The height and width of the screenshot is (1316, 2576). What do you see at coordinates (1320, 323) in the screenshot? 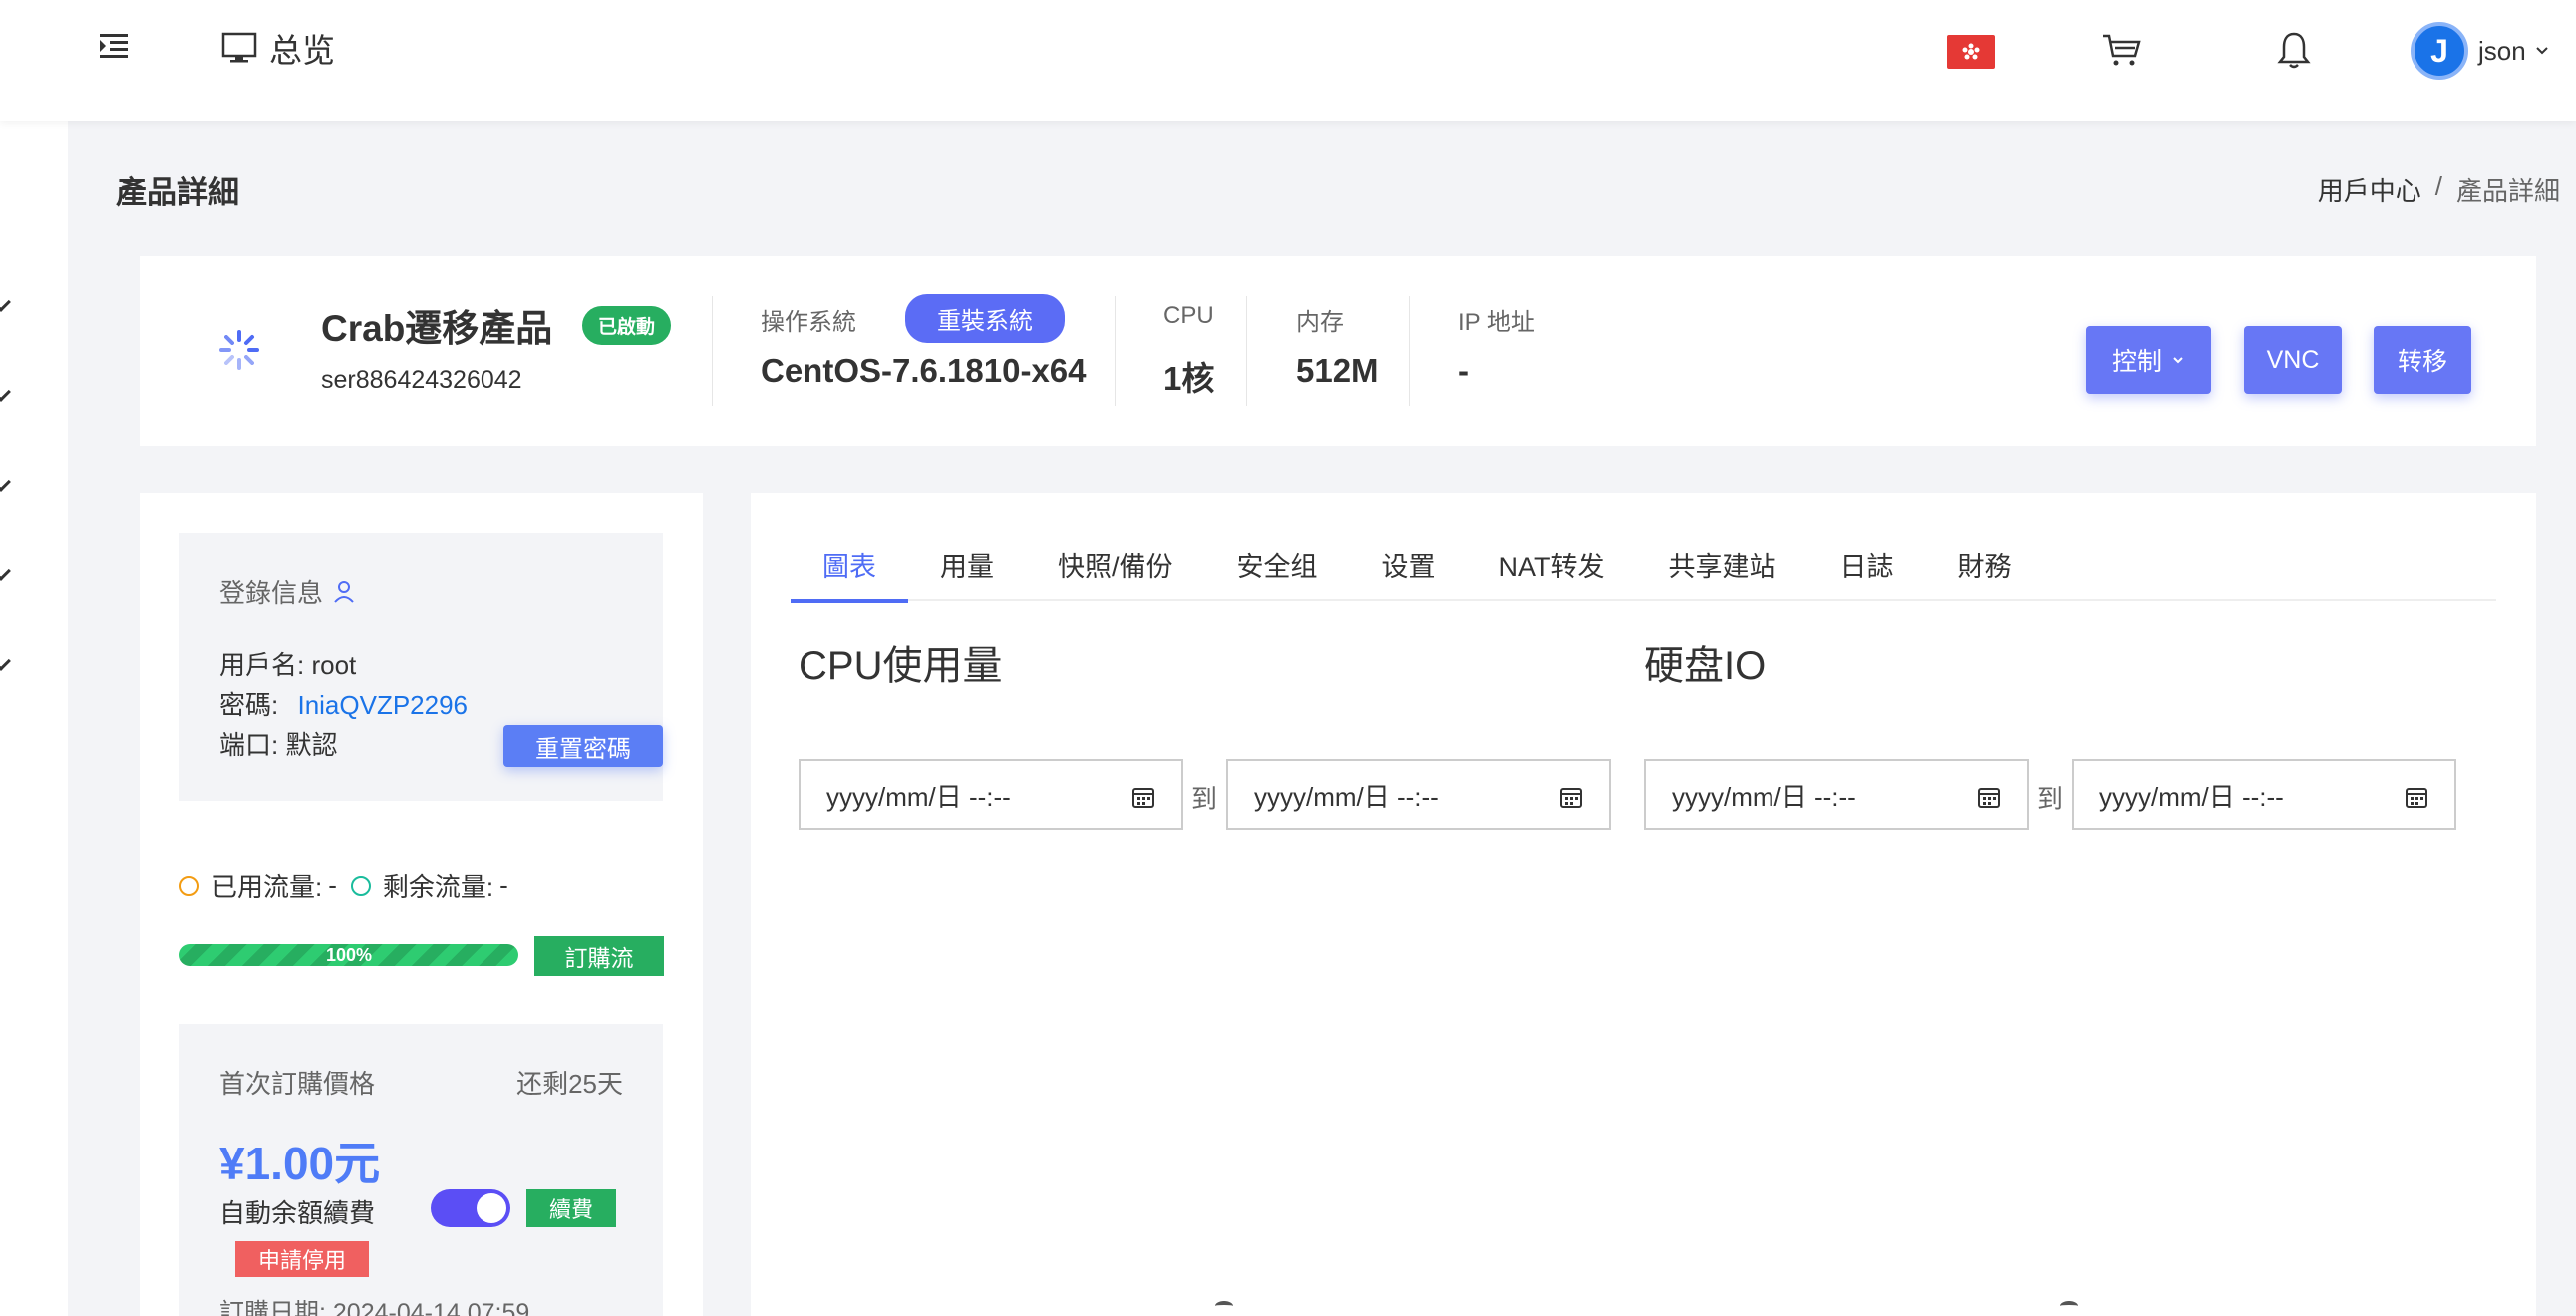
I see `memory-label: 内存` at bounding box center [1320, 323].